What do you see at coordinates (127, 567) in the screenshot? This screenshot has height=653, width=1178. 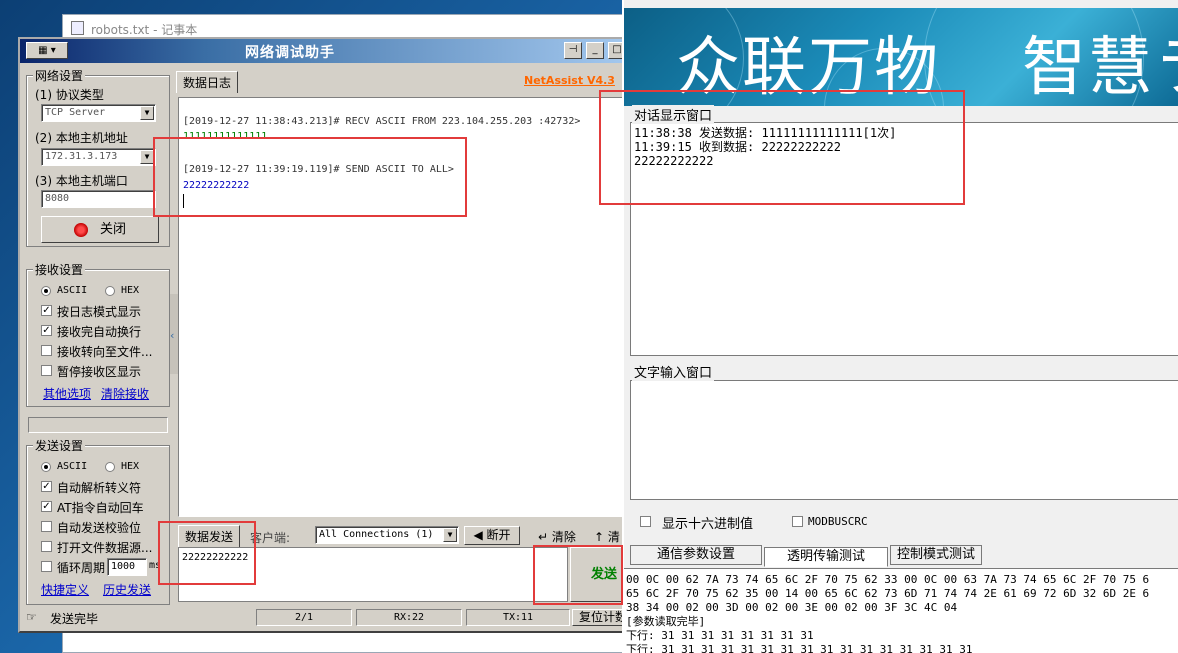 I see `loop-period-input: 1000` at bounding box center [127, 567].